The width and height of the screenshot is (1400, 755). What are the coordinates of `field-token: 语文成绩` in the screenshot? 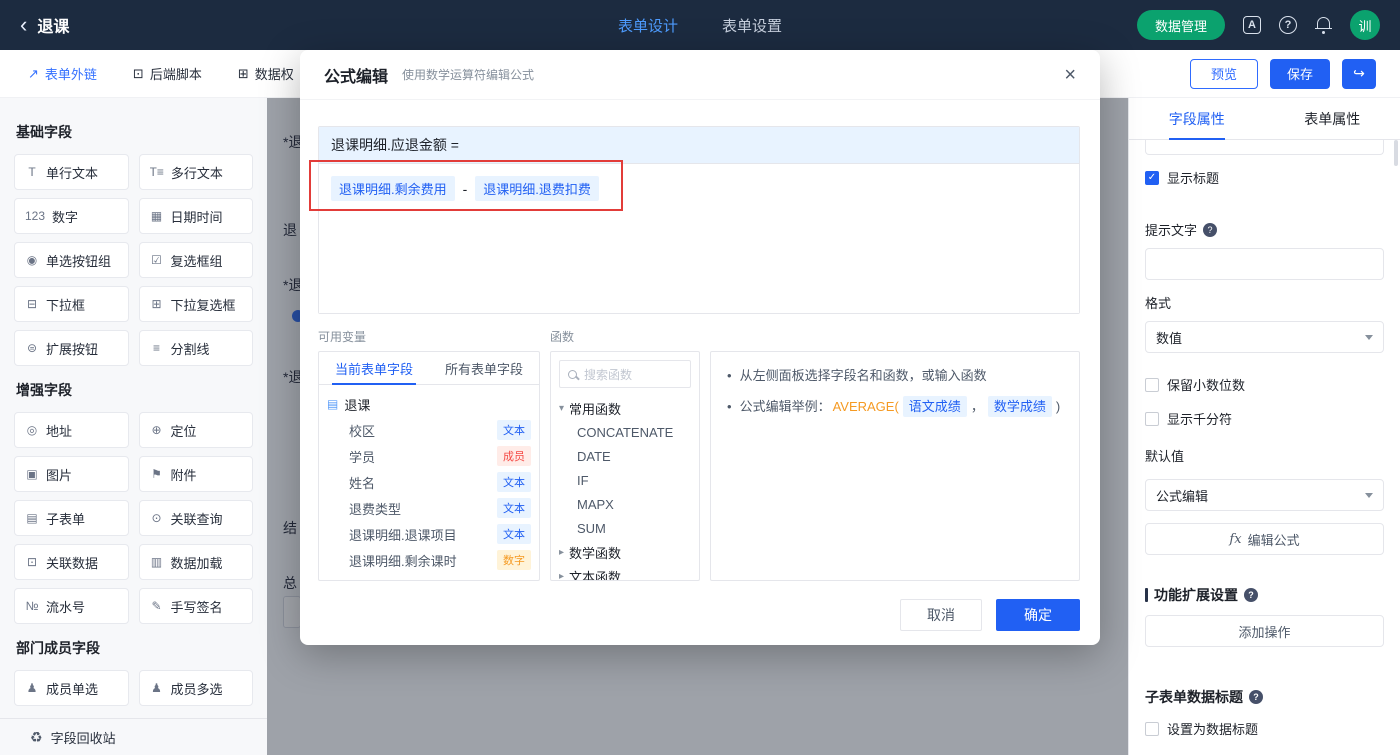 It's located at (934, 406).